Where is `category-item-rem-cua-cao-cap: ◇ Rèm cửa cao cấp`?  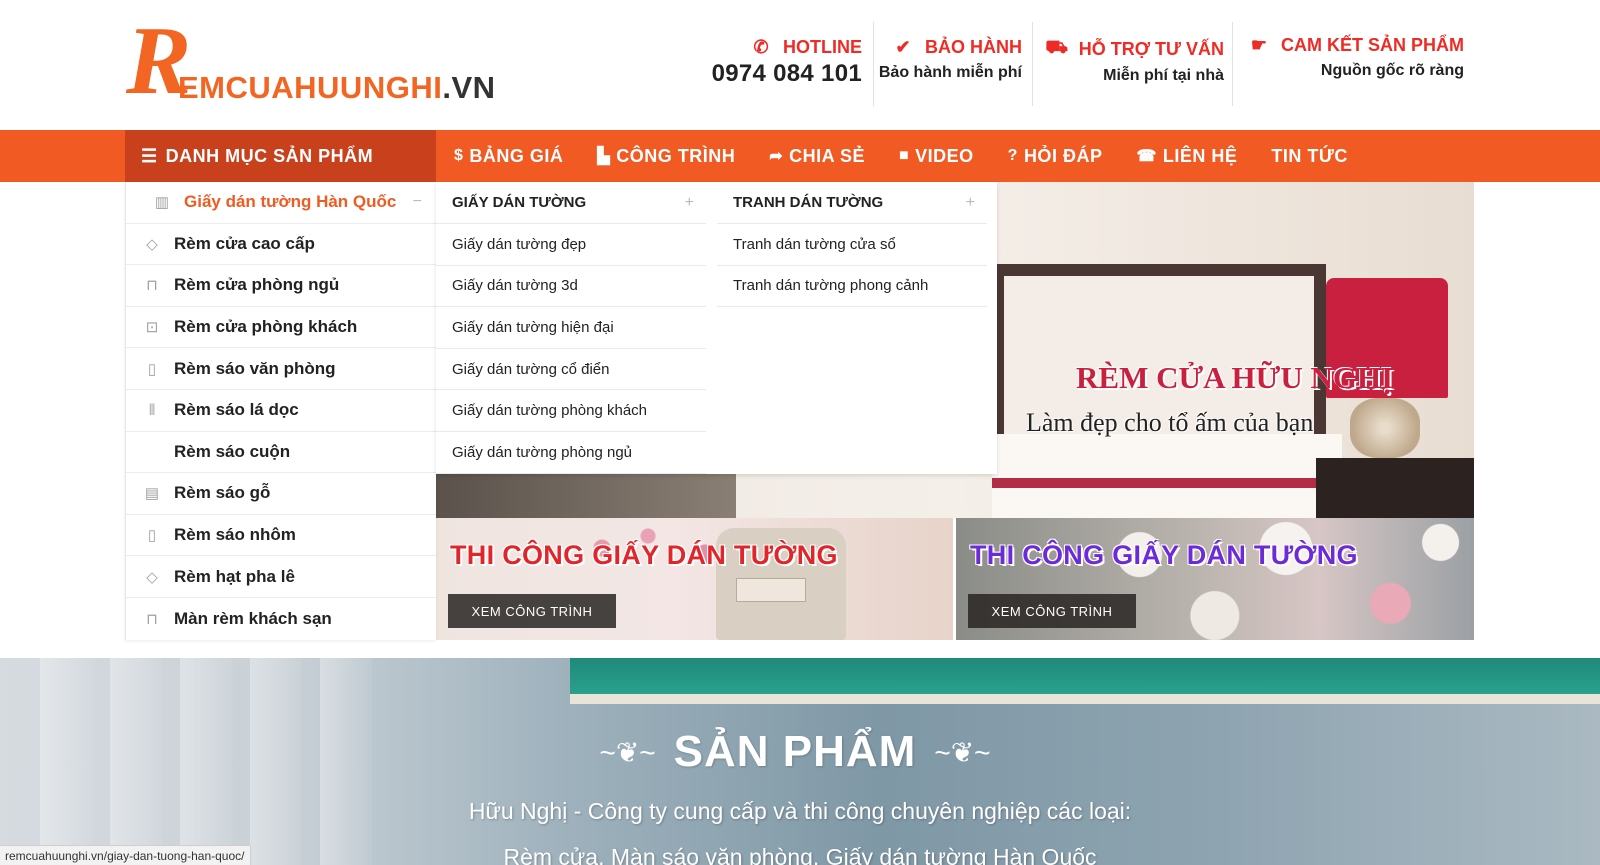
category-item-rem-cua-cao-cap: ◇ Rèm cửa cao cấp is located at coordinates (281, 245).